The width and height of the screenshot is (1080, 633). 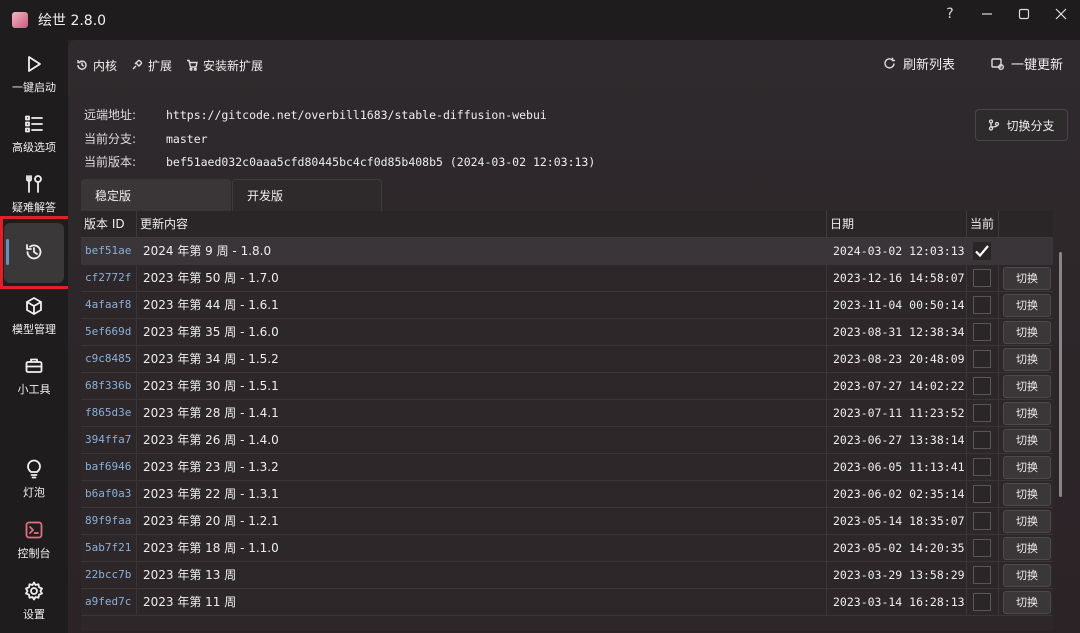 I want to click on version-date: 2023-12-16 14:58:07, so click(x=897, y=278).